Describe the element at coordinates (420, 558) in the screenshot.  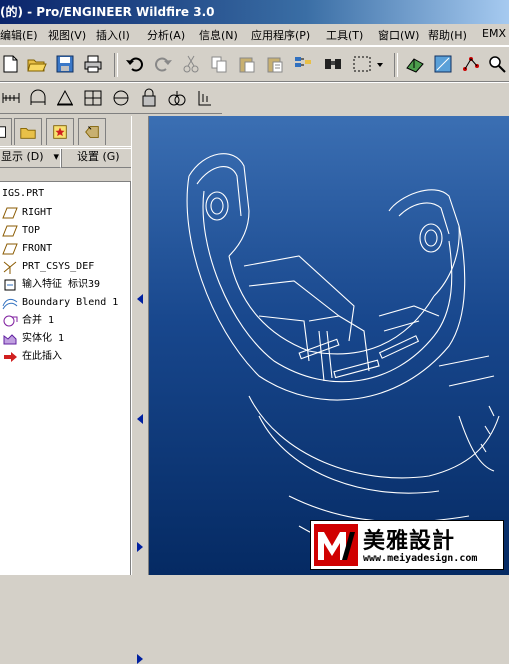
I see `watermark-url: www.meiyadesign.com` at that location.